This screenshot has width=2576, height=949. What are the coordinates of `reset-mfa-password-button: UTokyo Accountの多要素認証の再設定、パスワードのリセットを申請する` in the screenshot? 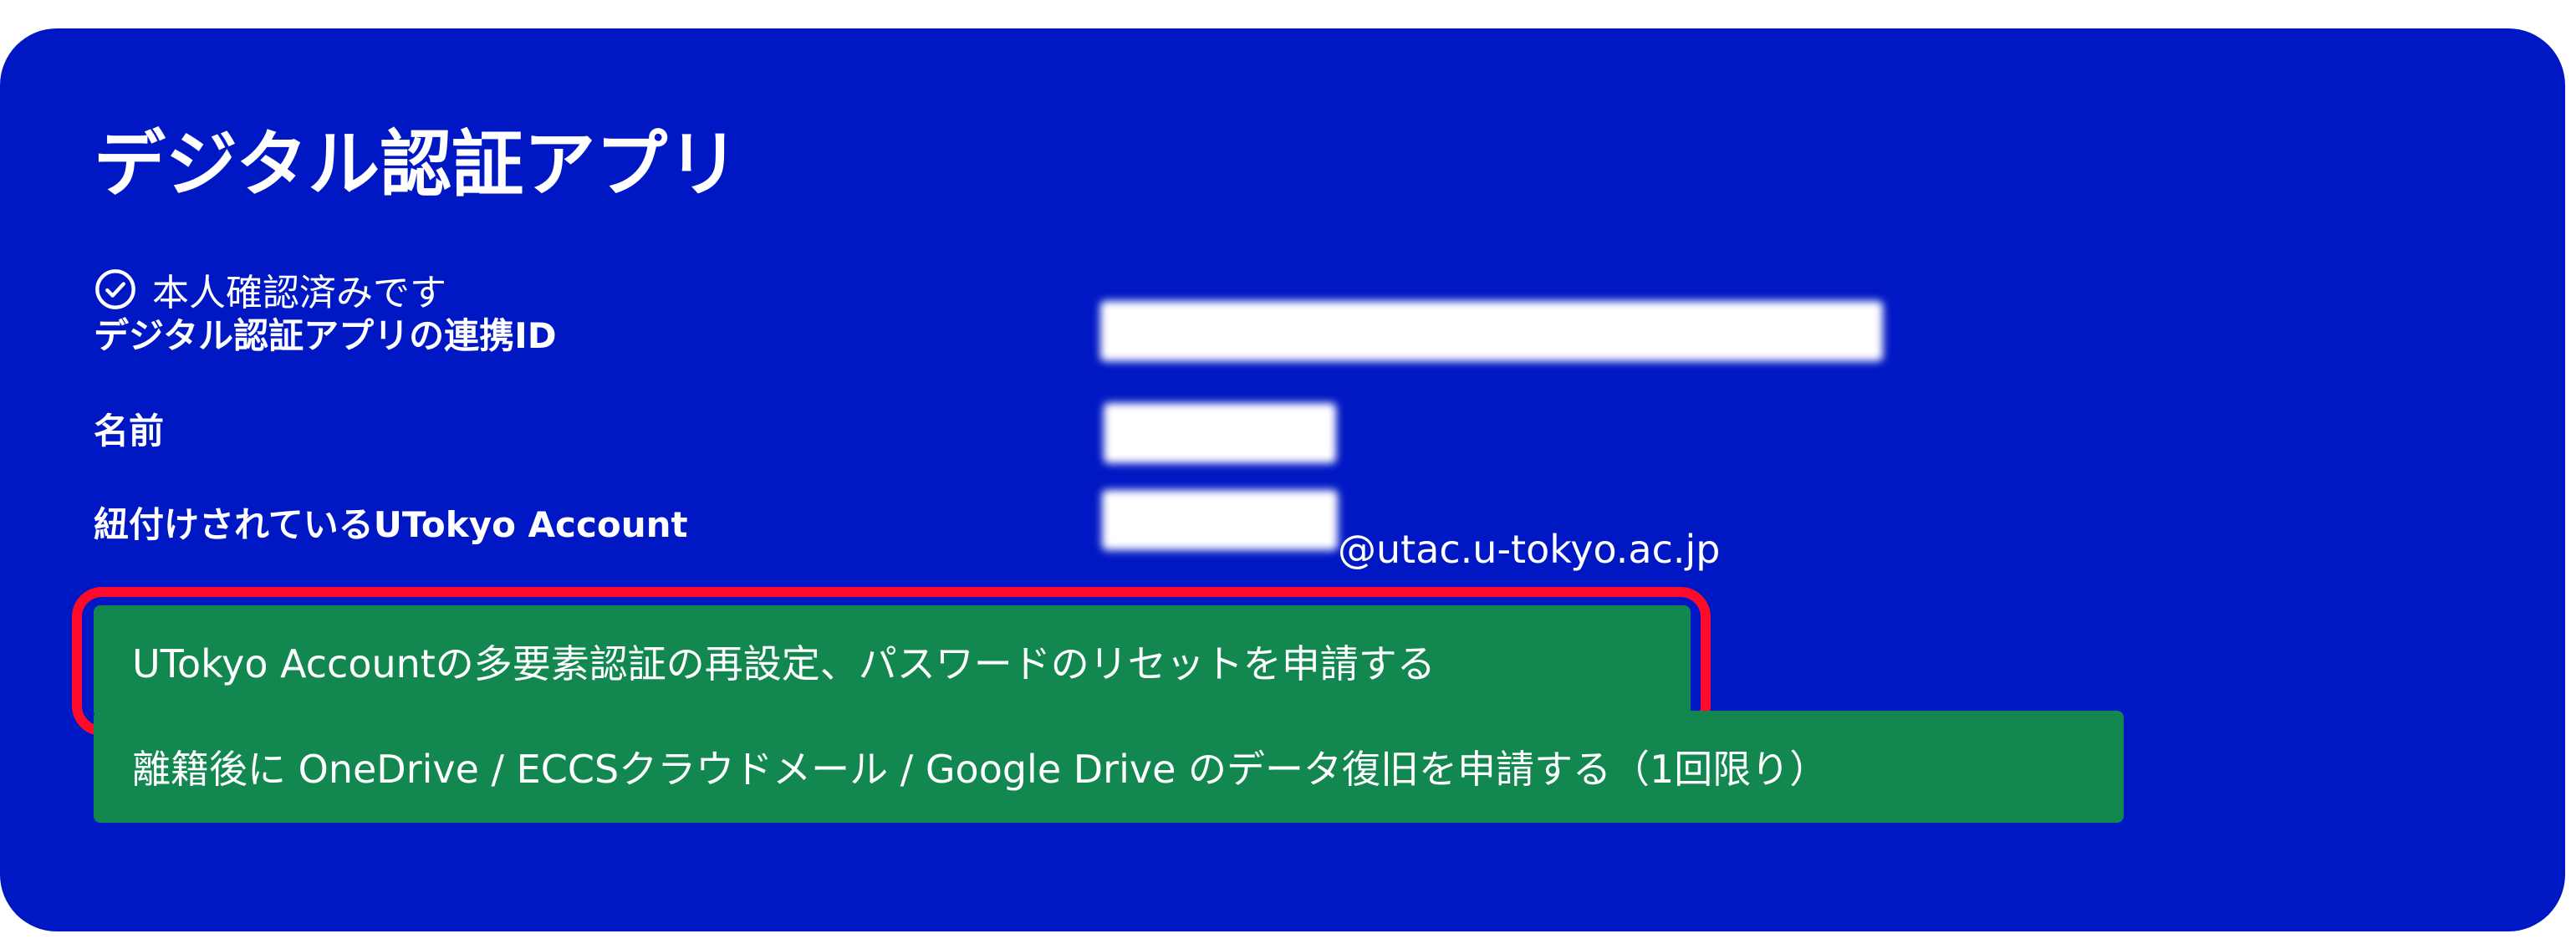 It's located at (893, 661).